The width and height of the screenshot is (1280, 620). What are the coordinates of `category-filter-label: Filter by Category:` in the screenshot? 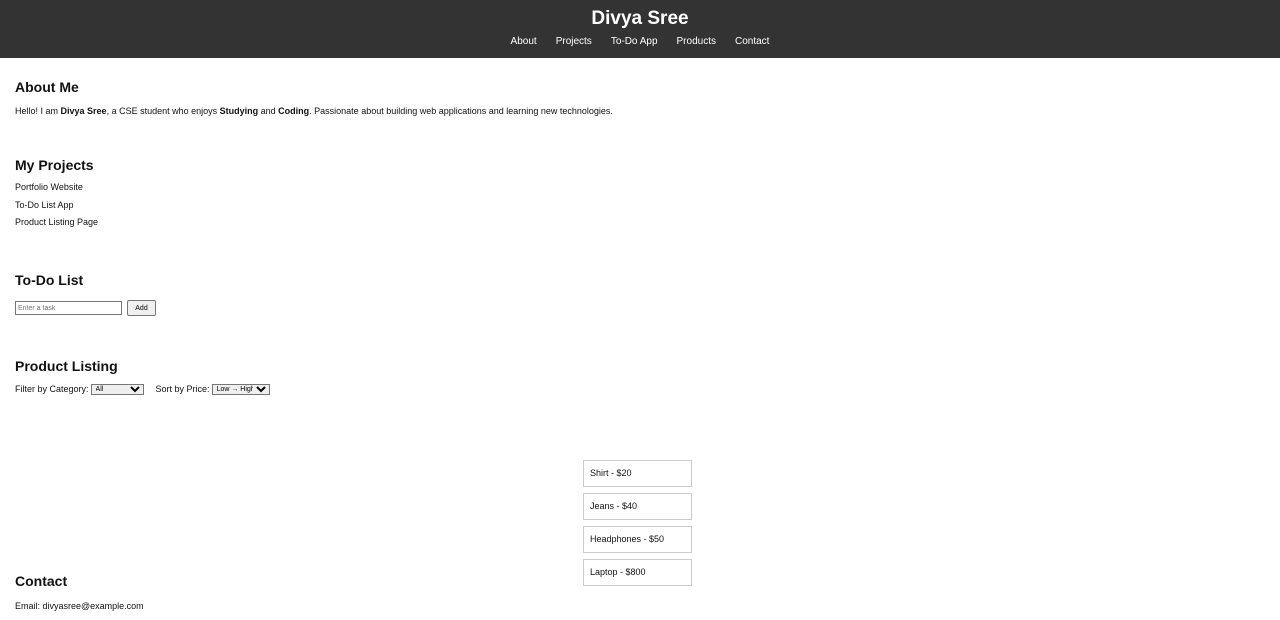 It's located at (52, 389).